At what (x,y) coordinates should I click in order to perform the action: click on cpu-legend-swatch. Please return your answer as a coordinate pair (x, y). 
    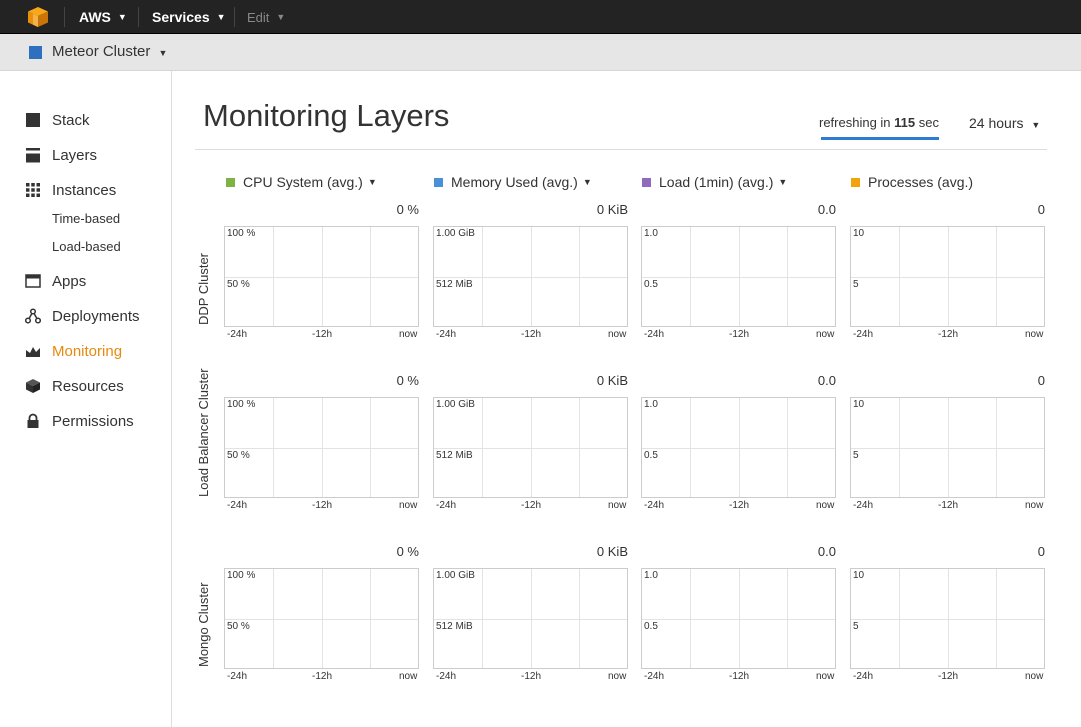
    Looking at the image, I should click on (230, 182).